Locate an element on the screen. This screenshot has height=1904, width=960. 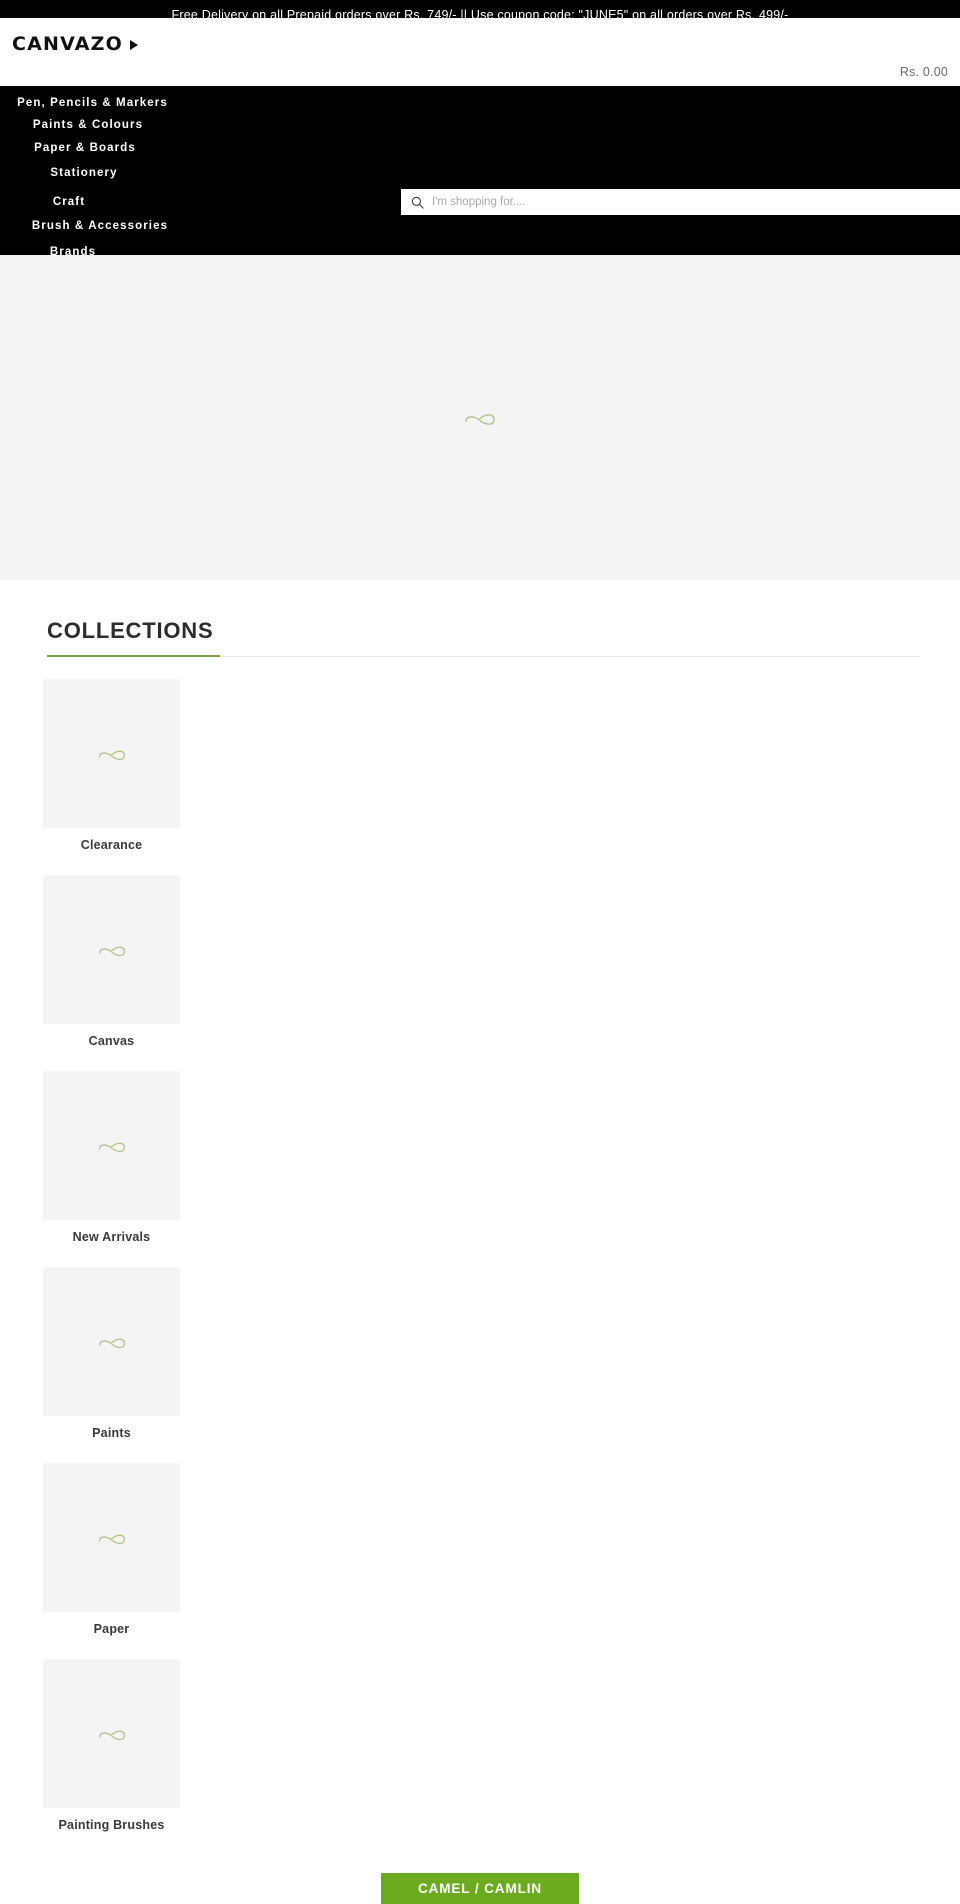
collection-card-paints: Paints is located at coordinates (111, 1354).